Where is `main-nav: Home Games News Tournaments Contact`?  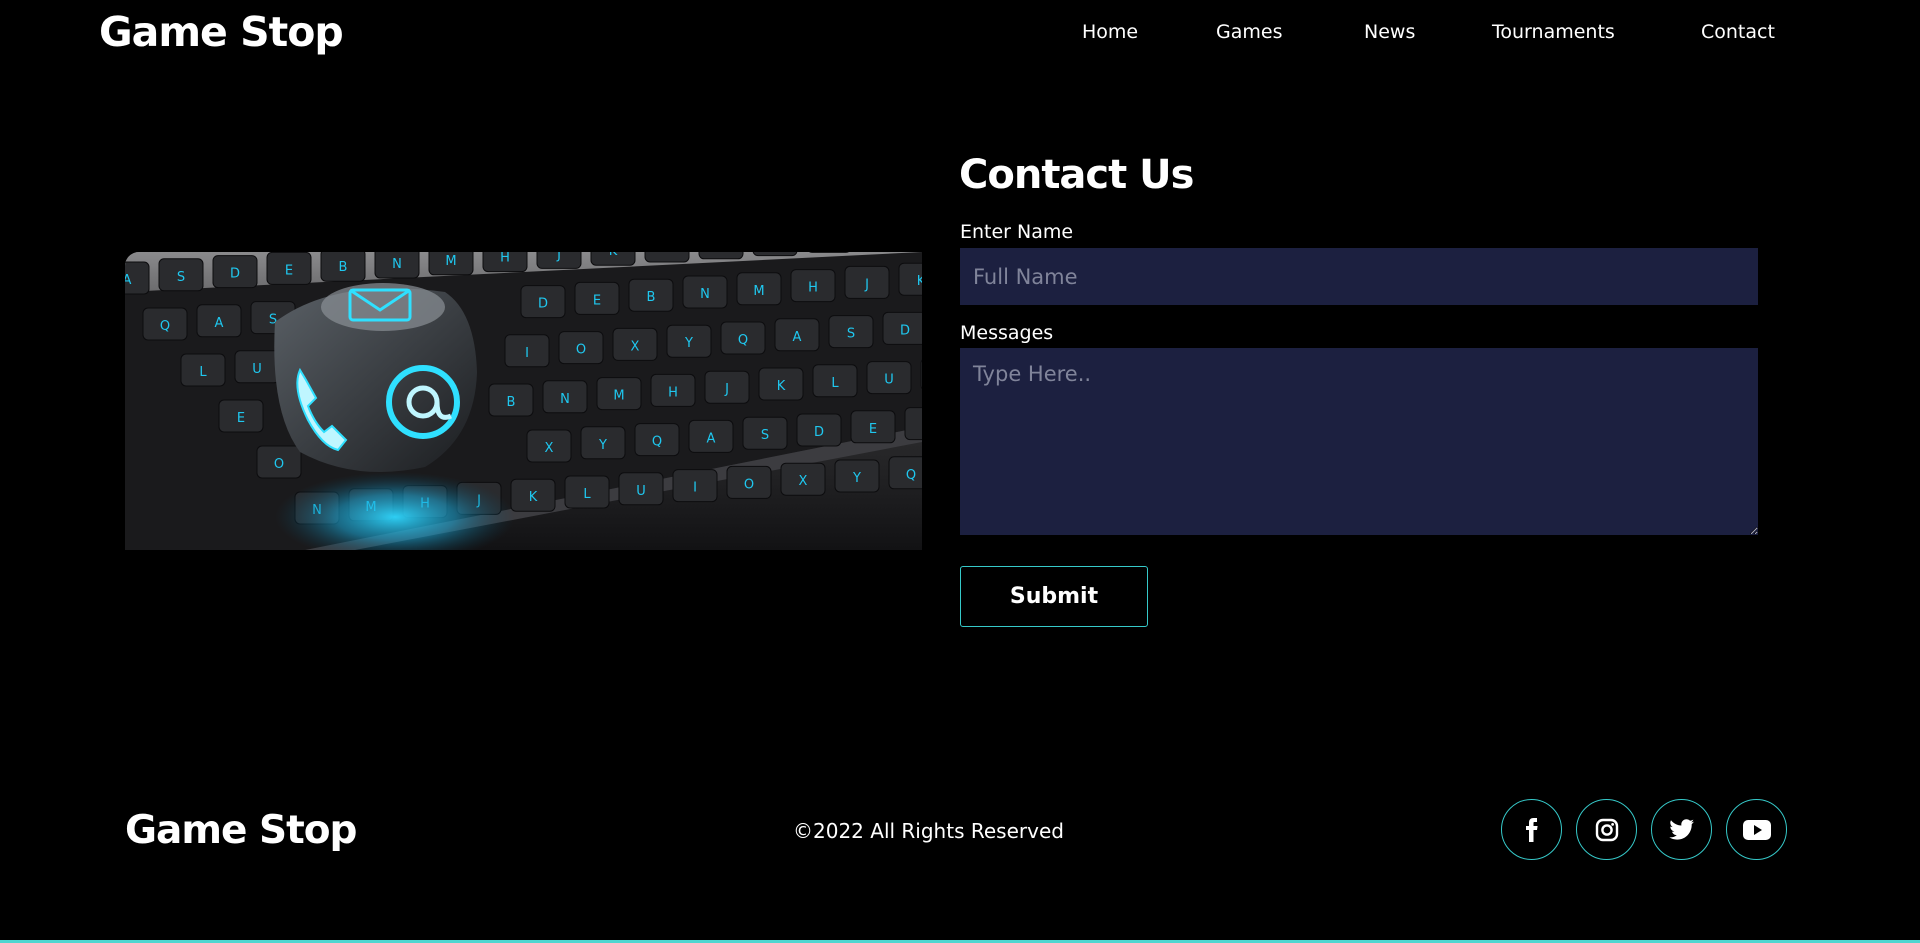
main-nav: Home Games News Tournaments Contact is located at coordinates (960, 32).